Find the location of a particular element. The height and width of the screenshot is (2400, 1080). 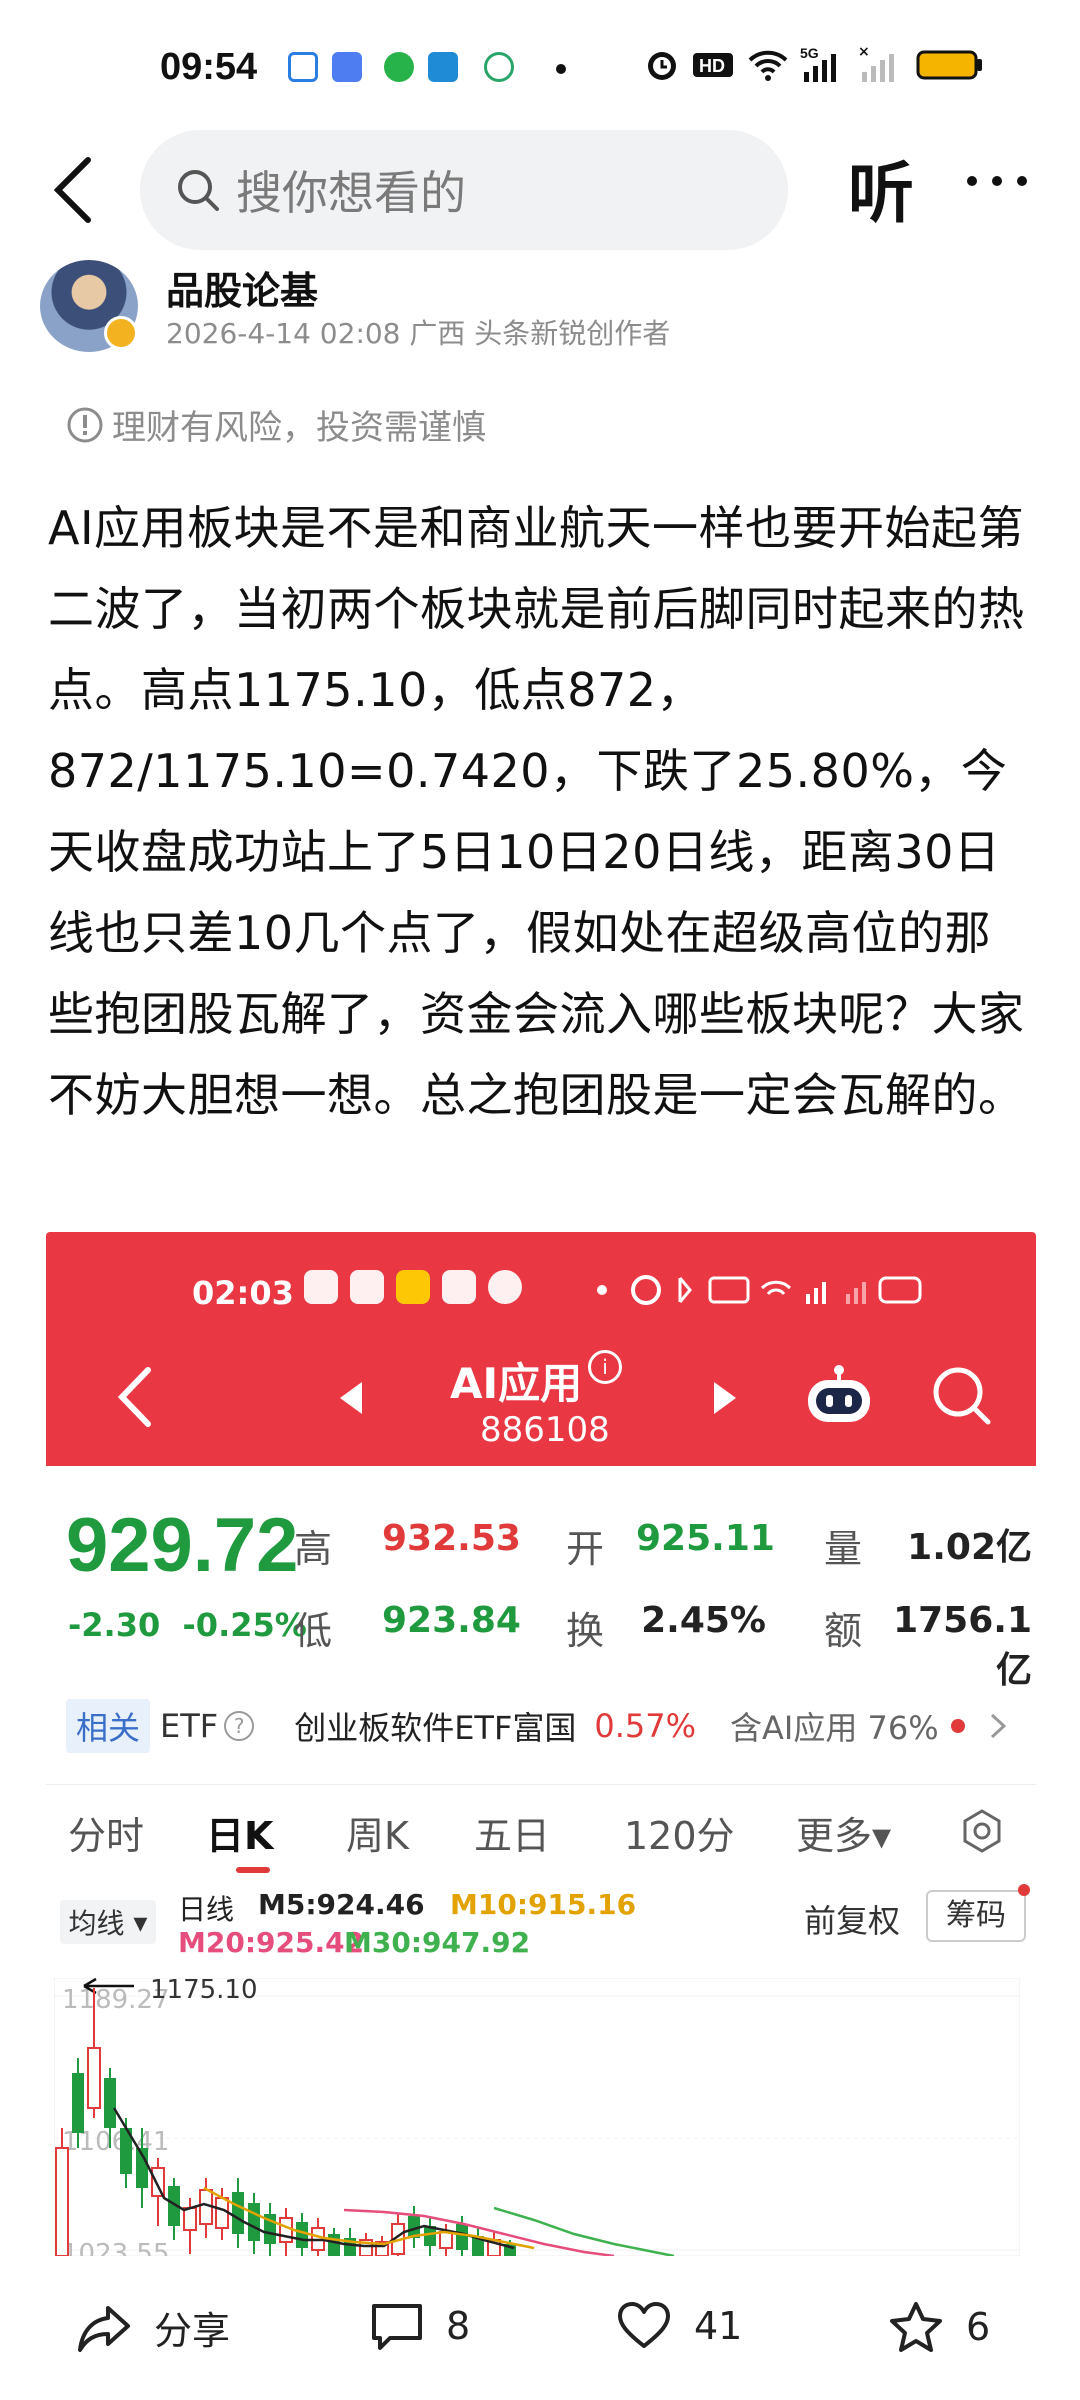

image-search-icon is located at coordinates (962, 1396).